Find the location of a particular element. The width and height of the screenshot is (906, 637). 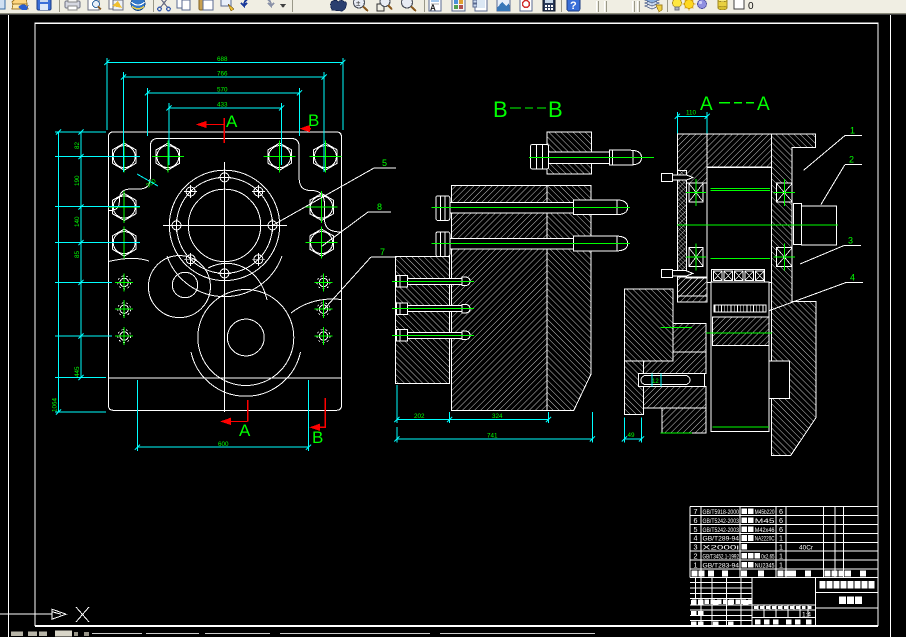

svg-text: 324 is located at coordinates (497, 416).